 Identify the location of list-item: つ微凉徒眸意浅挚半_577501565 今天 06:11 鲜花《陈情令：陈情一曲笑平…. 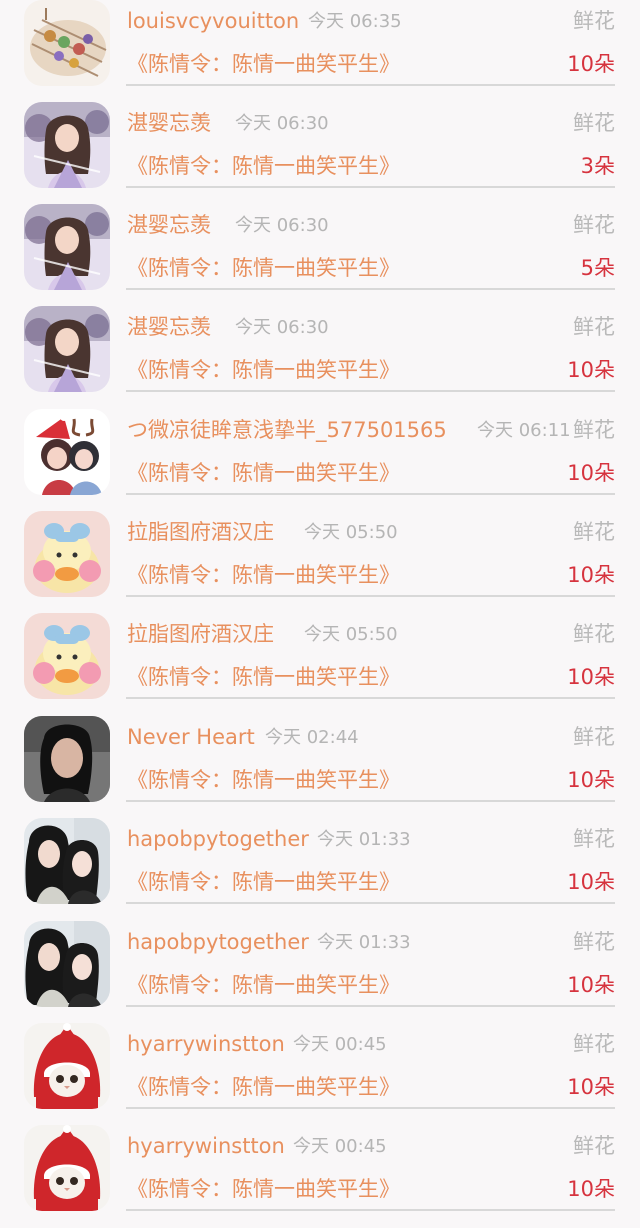
(320, 460).